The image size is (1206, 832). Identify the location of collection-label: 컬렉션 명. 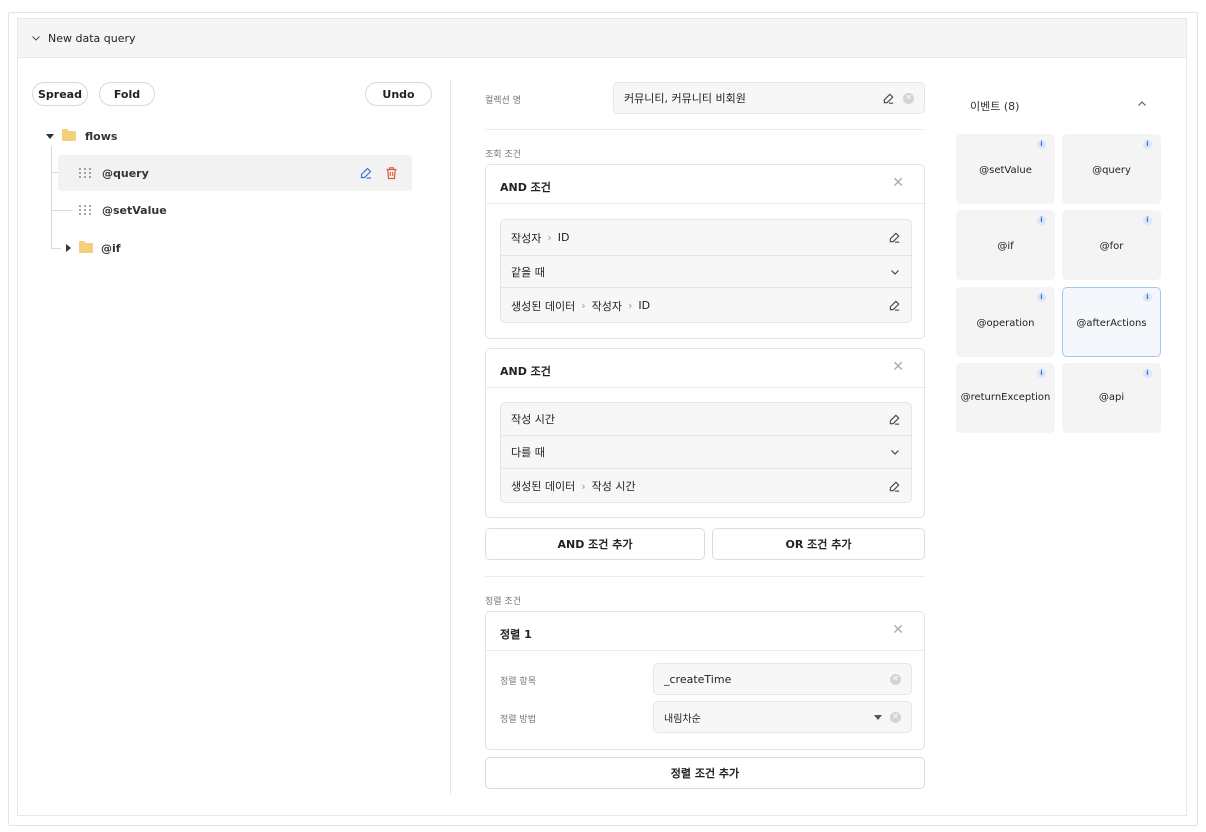
(503, 101).